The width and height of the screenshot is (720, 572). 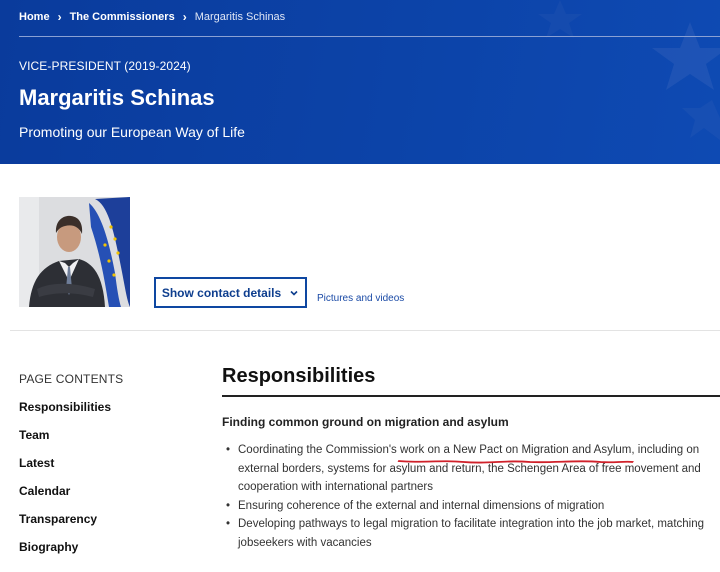 What do you see at coordinates (221, 292) in the screenshot?
I see `show-contact-details-label: Show contact details` at bounding box center [221, 292].